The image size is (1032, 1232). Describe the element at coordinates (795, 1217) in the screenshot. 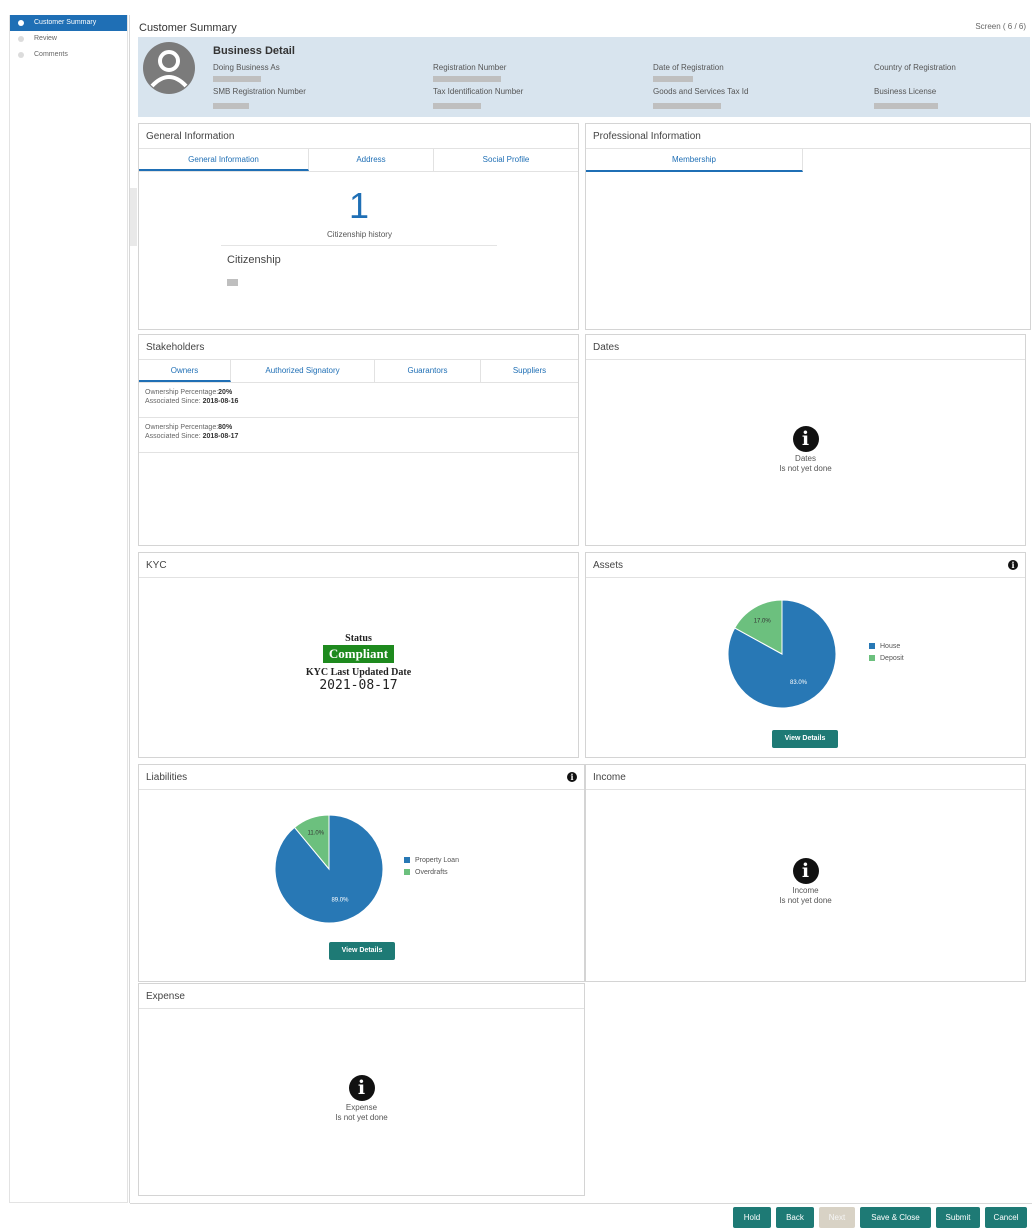

I see `back-button: Back` at that location.